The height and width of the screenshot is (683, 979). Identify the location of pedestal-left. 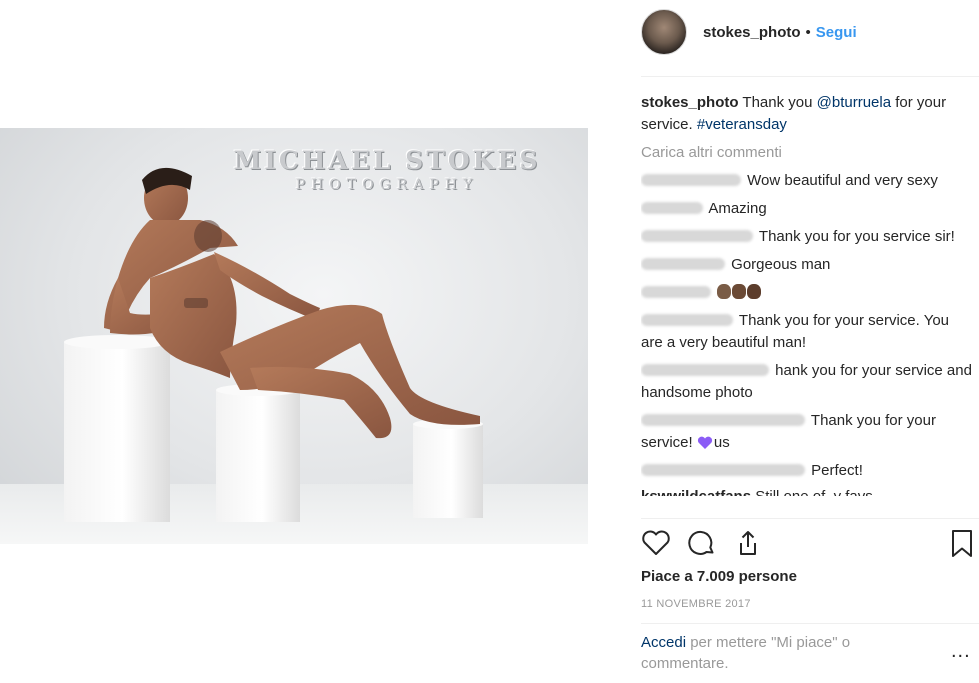
(117, 428).